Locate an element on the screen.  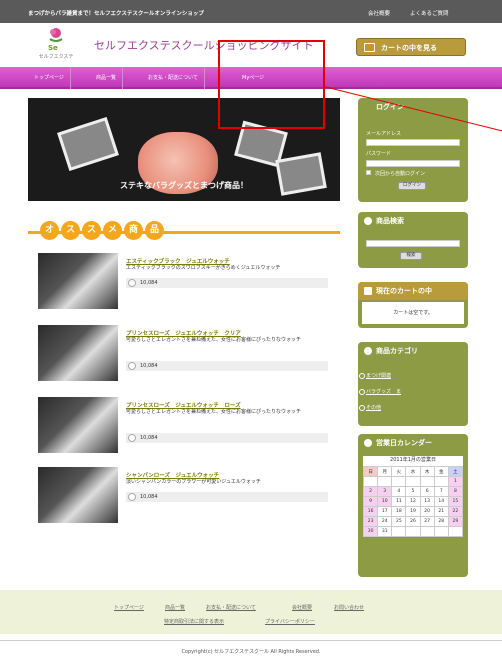
email-label: メールアドレス is located at coordinates (384, 134).